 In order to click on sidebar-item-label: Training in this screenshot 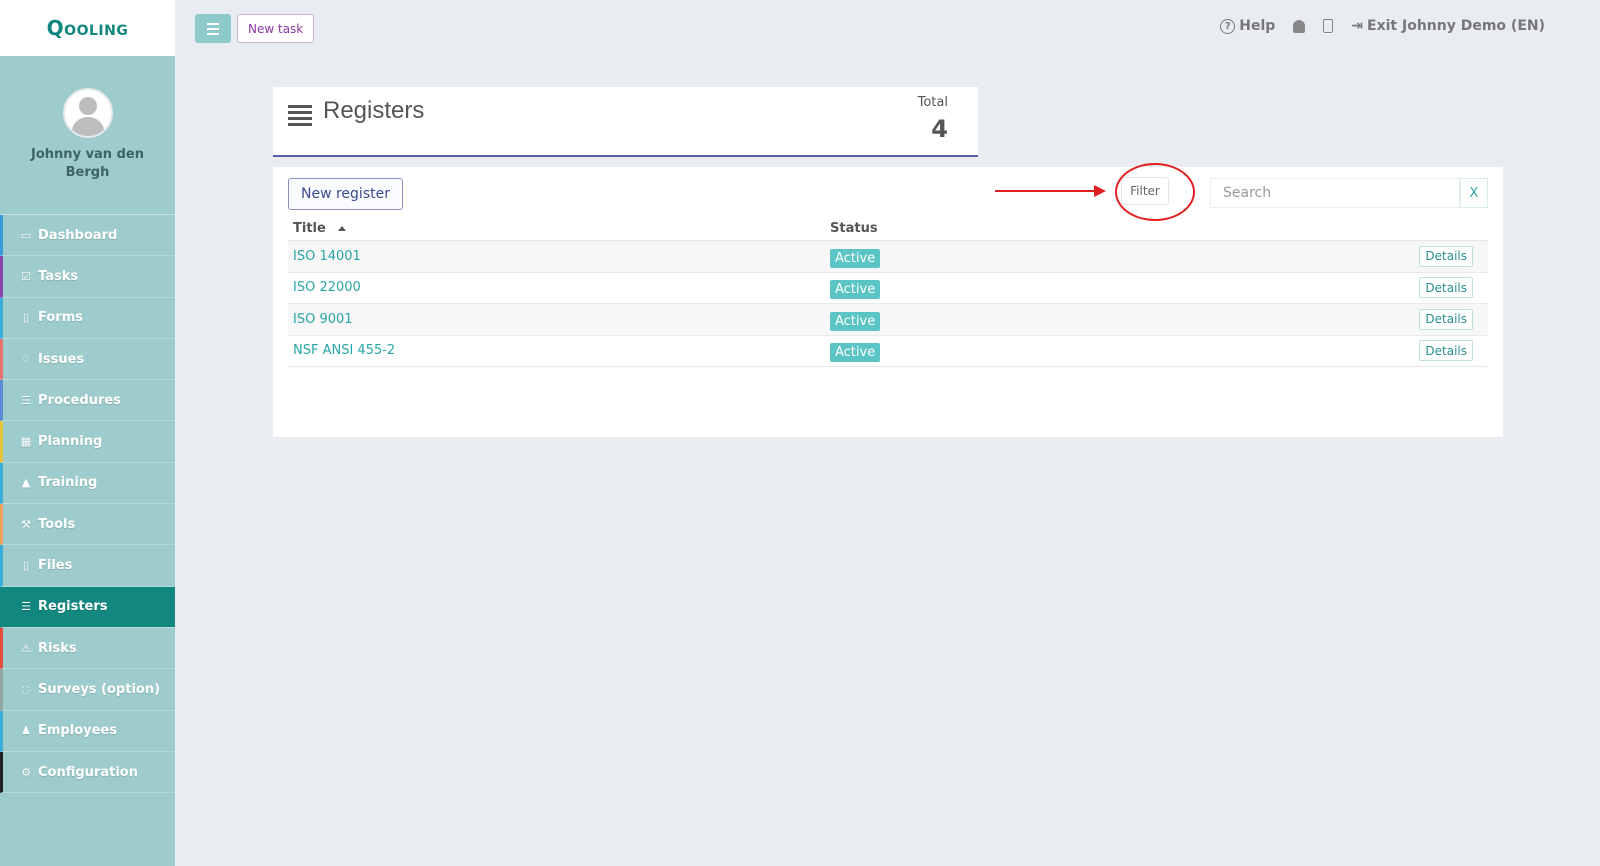, I will do `click(68, 483)`.